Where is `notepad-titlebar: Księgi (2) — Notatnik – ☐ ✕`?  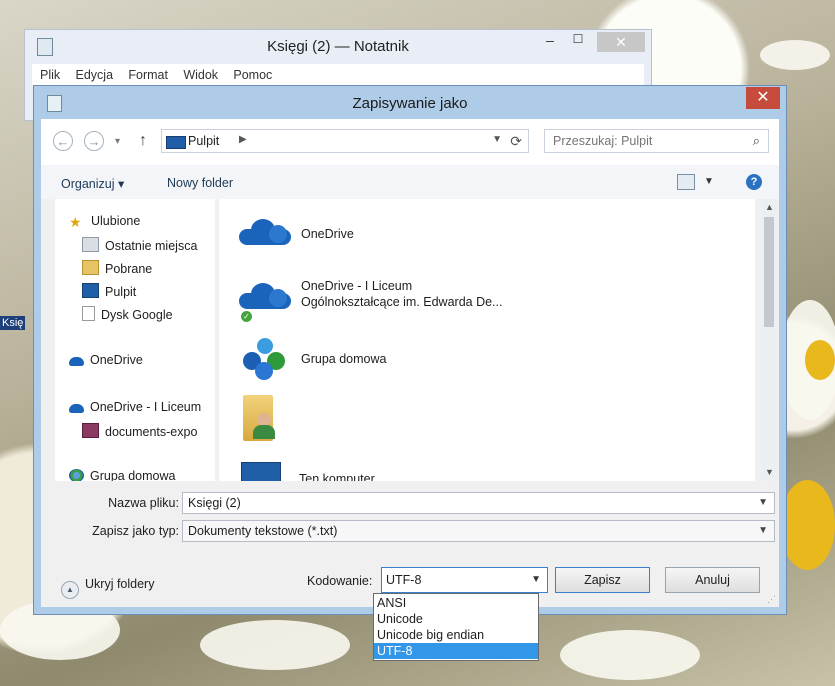
notepad-titlebar: Księgi (2) — Notatnik – ☐ ✕ is located at coordinates (338, 46).